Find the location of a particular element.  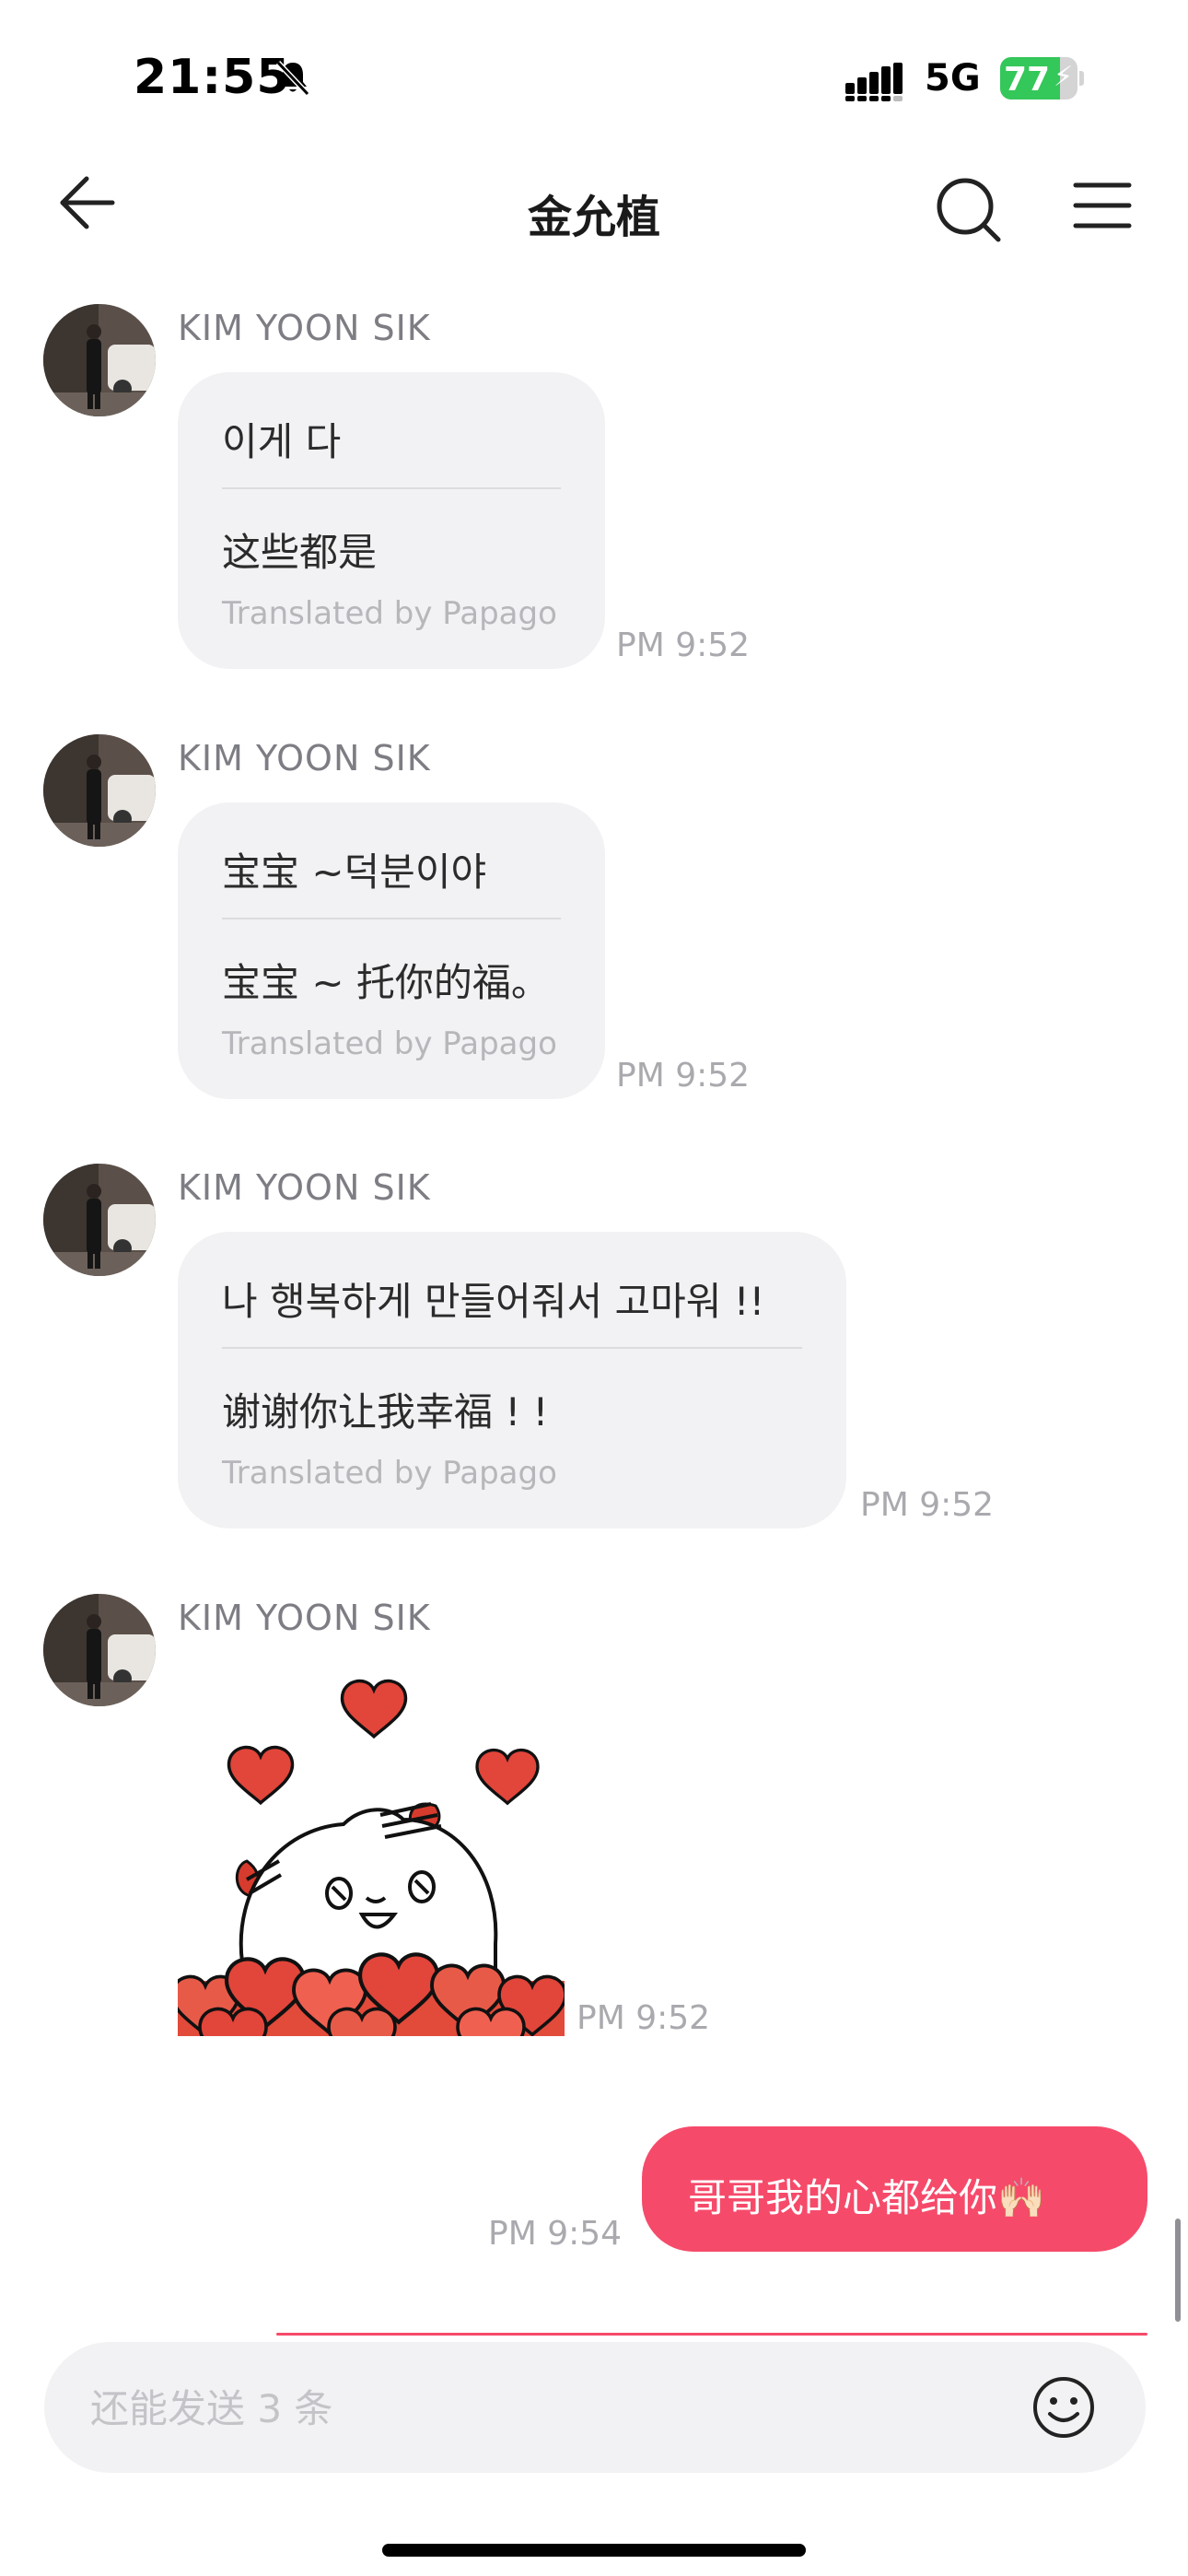

message-bubble: 이게 다 这些都是 Translated by Papago is located at coordinates (391, 520).